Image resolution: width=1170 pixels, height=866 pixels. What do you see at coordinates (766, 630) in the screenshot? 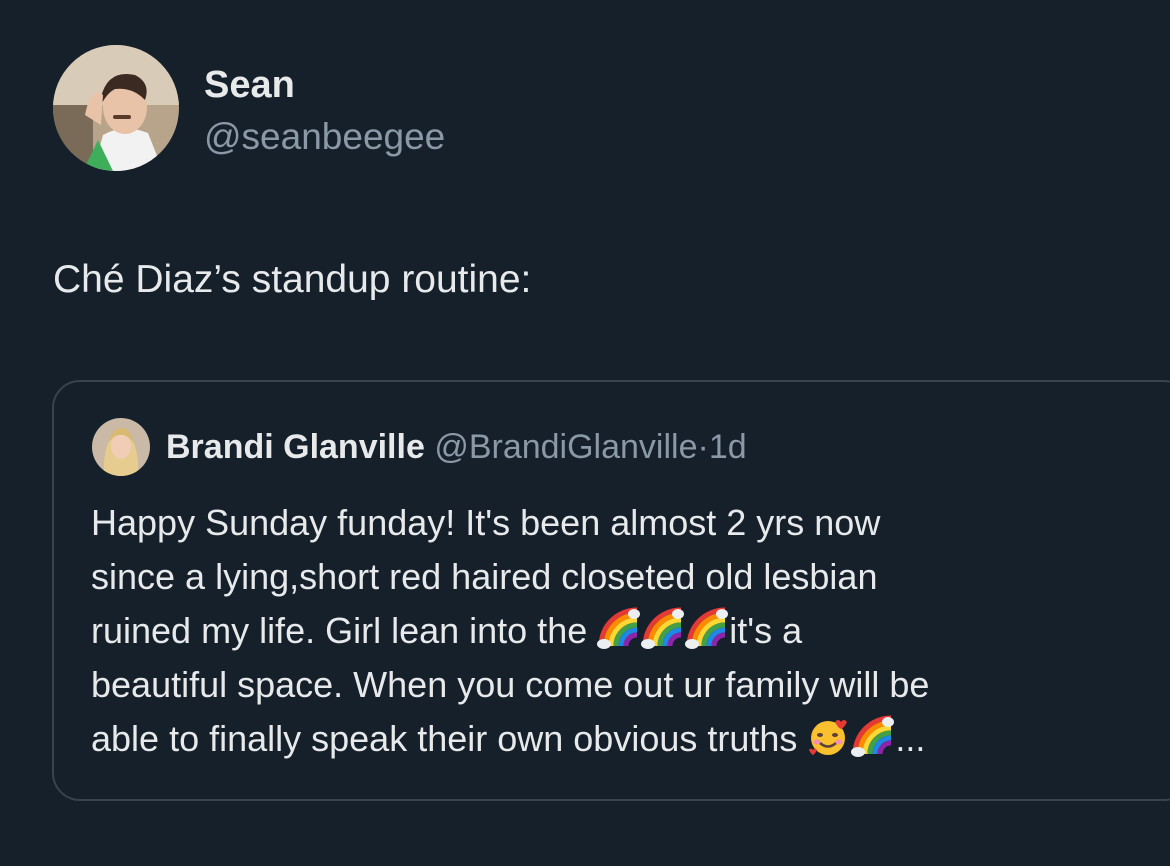
I see `quoted-text-line-tail: it's a` at bounding box center [766, 630].